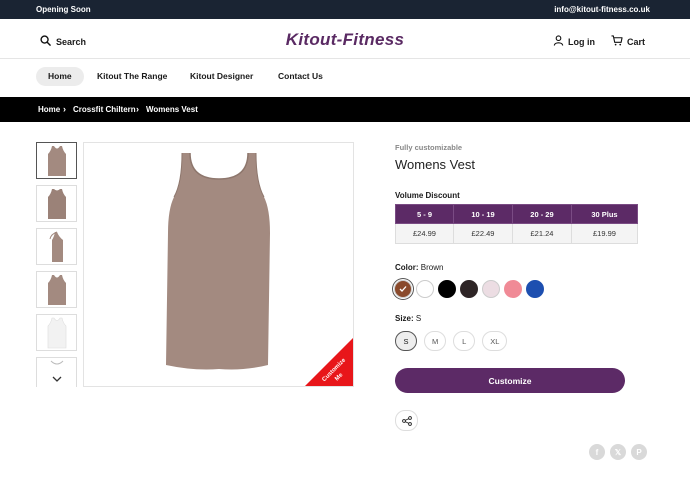  Describe the element at coordinates (172, 109) in the screenshot. I see `breadcrumb-current: Womens Vest` at that location.